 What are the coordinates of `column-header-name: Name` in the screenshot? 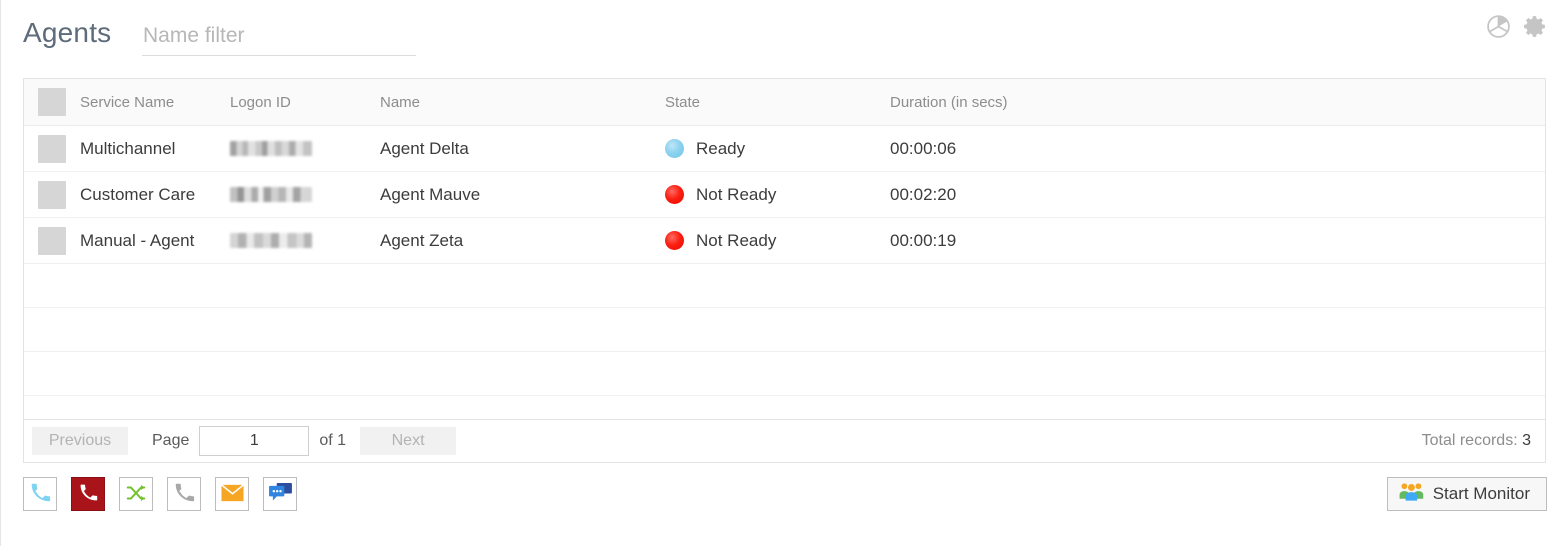 It's located at (522, 102).